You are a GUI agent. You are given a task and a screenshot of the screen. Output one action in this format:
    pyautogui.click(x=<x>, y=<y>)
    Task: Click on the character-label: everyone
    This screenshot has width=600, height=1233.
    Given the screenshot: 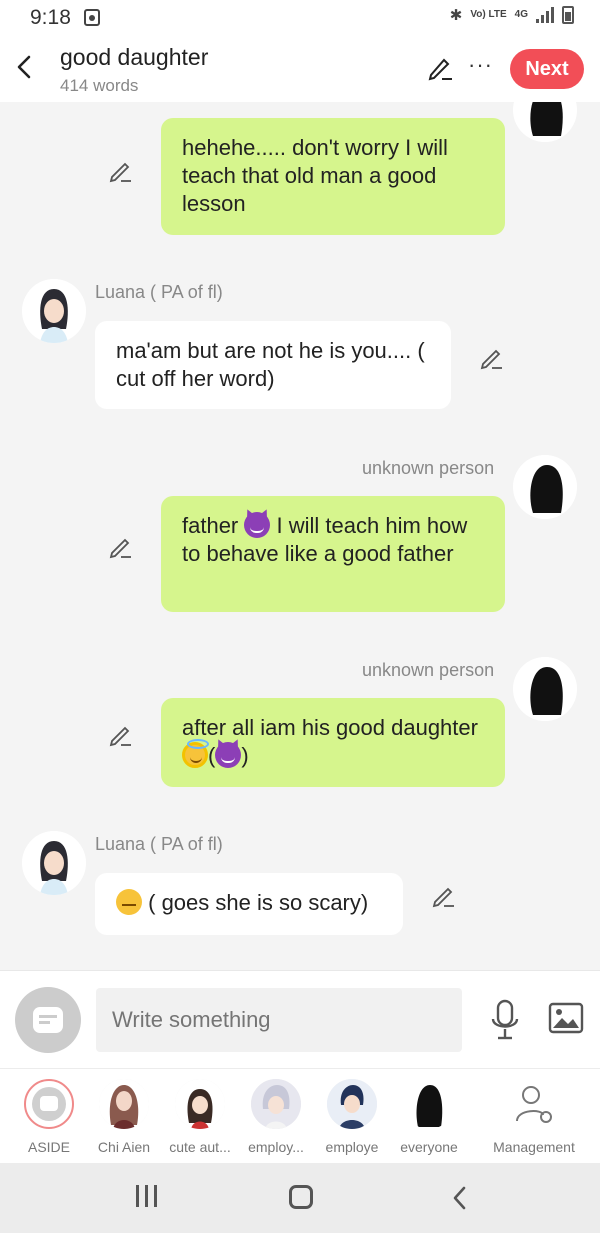 What is the action you would take?
    pyautogui.click(x=429, y=1147)
    